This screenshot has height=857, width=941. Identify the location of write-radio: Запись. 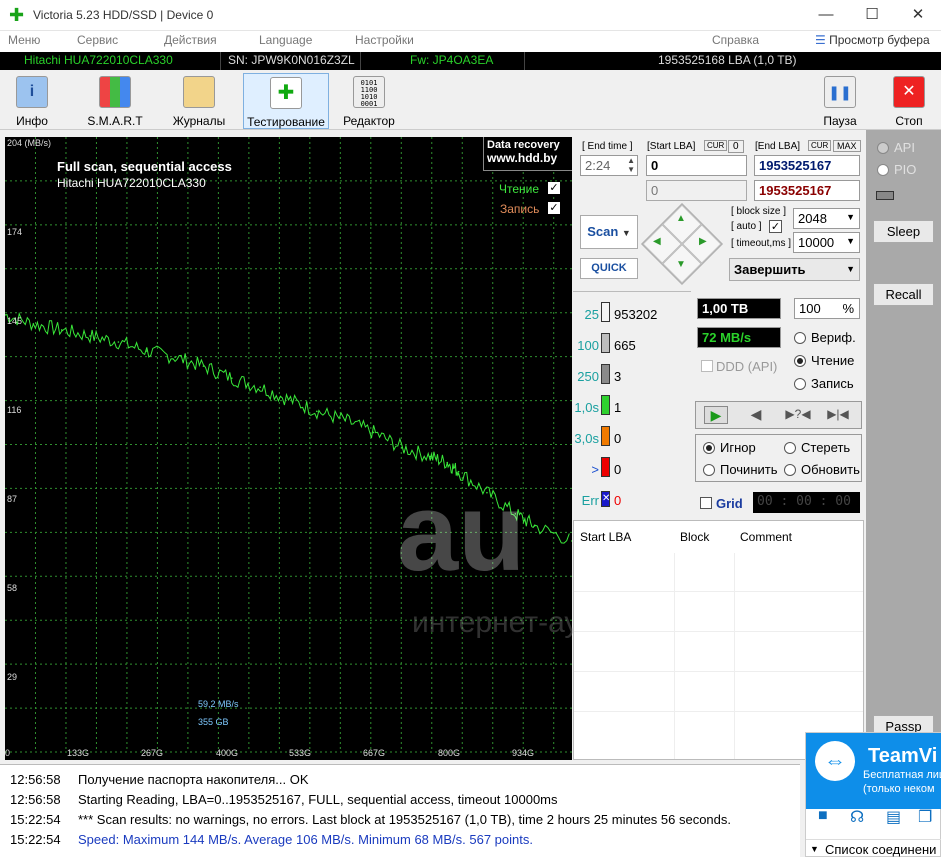
(824, 383).